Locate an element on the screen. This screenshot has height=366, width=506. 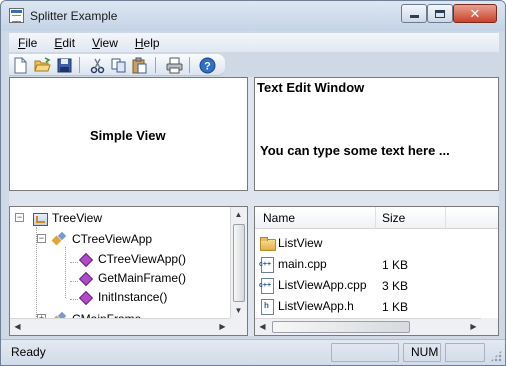
open-folder-icon is located at coordinates (42, 65).